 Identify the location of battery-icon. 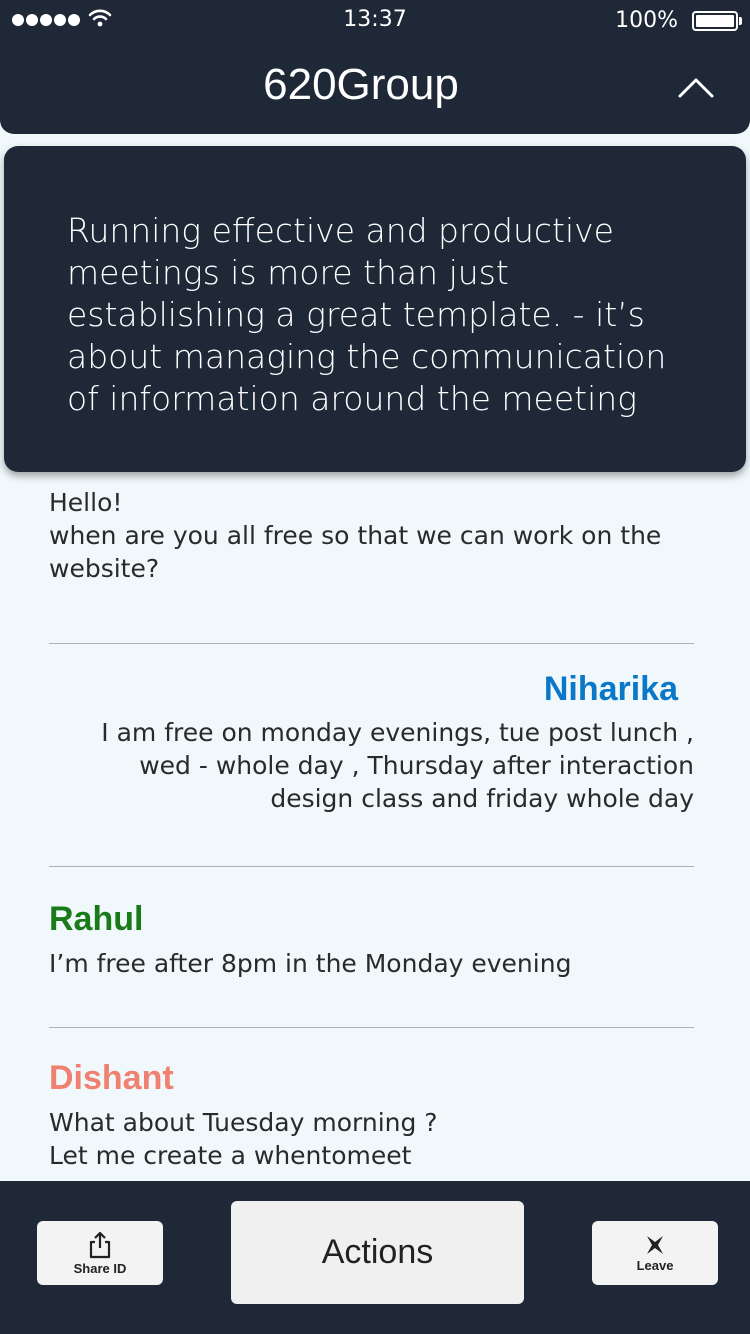
(715, 21).